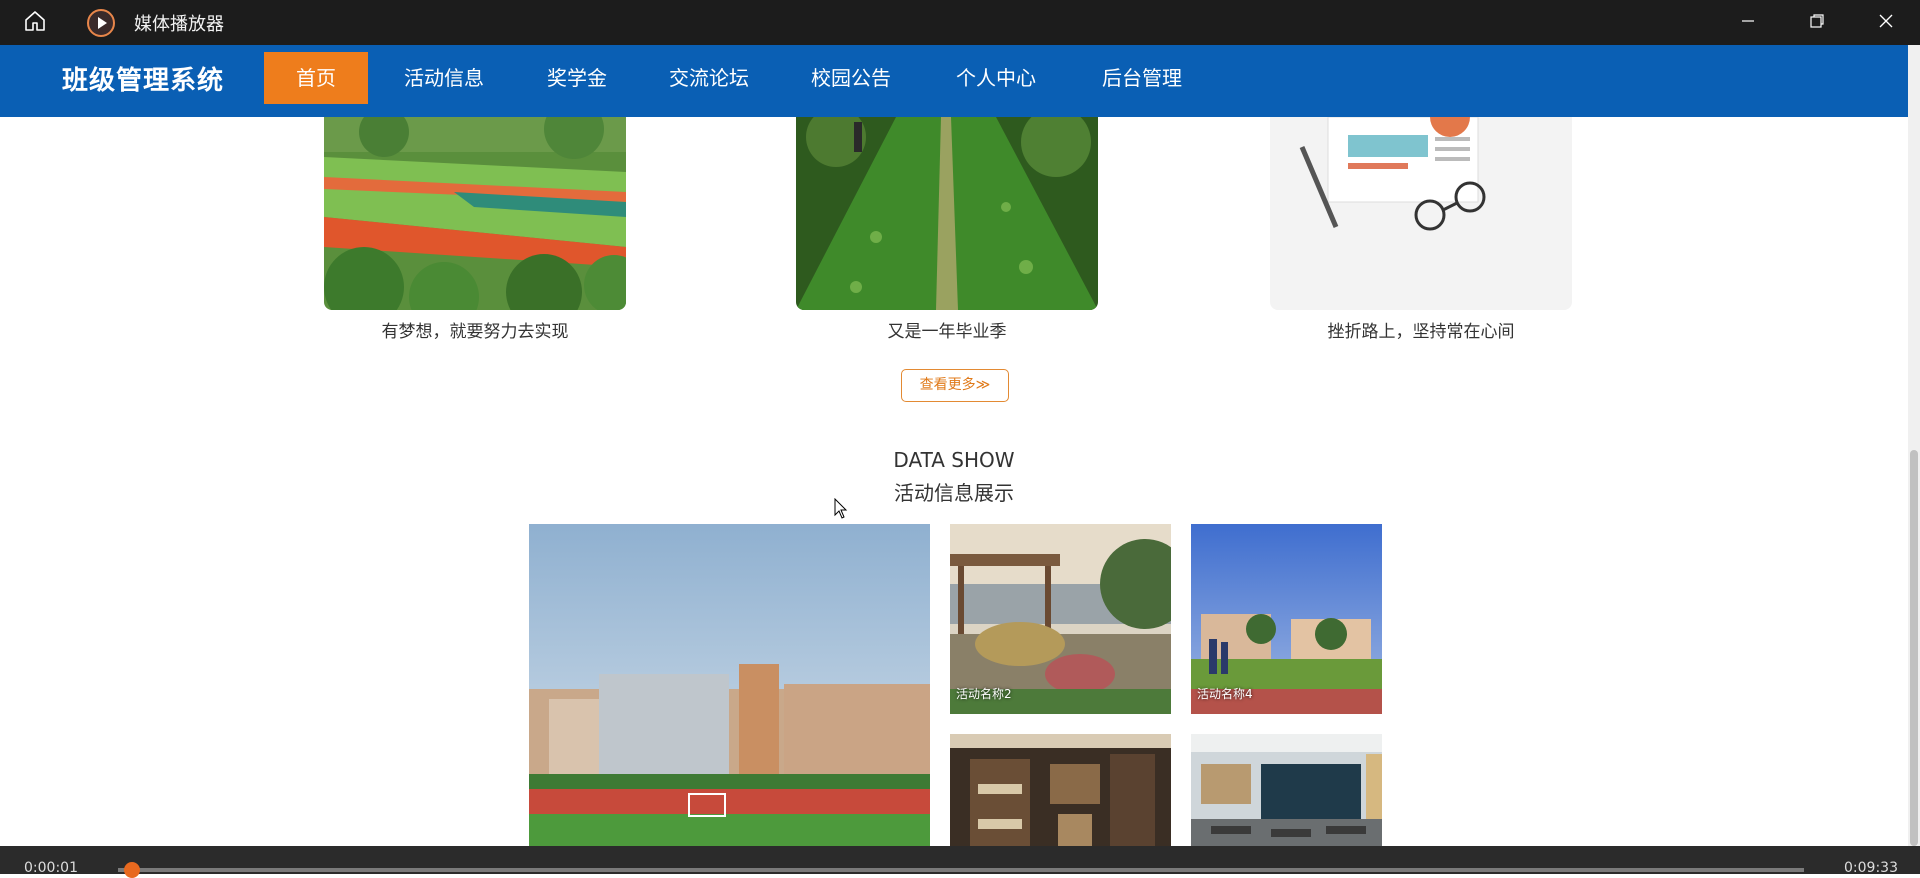  I want to click on player-controls: 0:00:01 0:09:33, so click(960, 862).